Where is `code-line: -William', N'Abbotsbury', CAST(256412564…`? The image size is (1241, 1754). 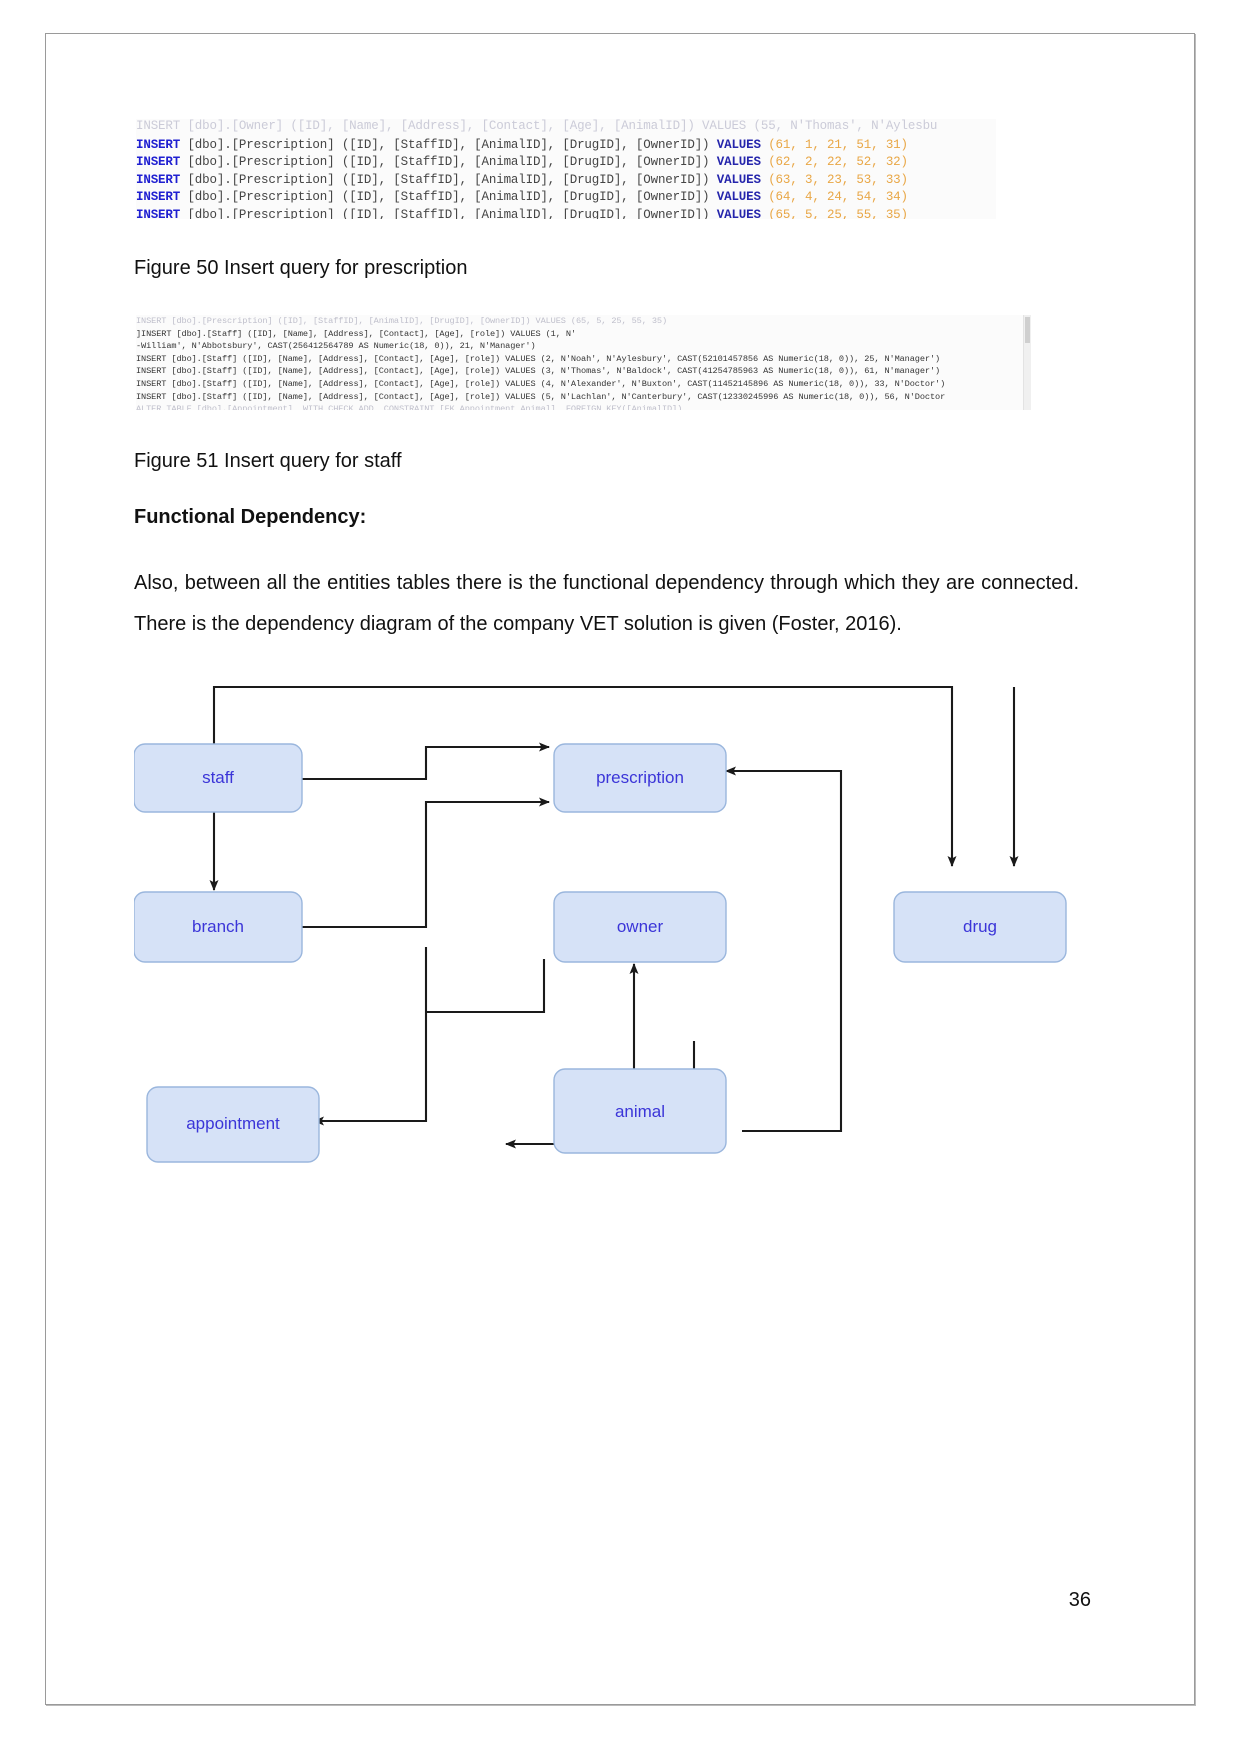 code-line: -William', N'Abbotsbury', CAST(256412564… is located at coordinates (336, 346).